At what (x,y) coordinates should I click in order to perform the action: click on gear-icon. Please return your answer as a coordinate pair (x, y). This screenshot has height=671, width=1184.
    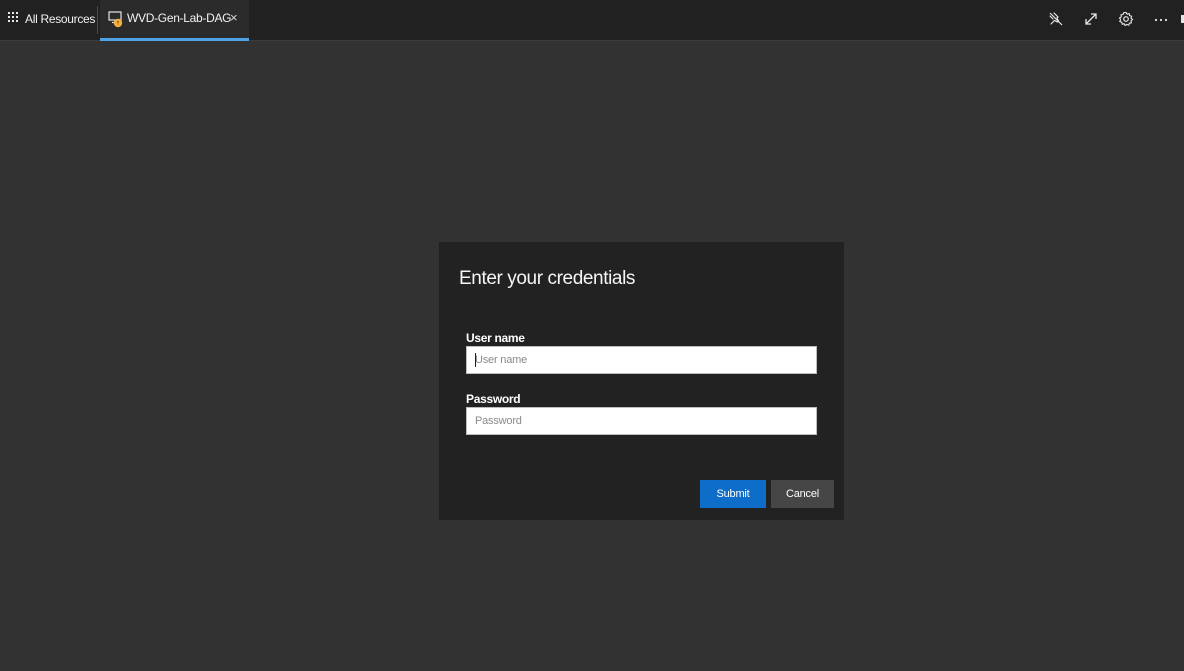
    Looking at the image, I should click on (1125, 19).